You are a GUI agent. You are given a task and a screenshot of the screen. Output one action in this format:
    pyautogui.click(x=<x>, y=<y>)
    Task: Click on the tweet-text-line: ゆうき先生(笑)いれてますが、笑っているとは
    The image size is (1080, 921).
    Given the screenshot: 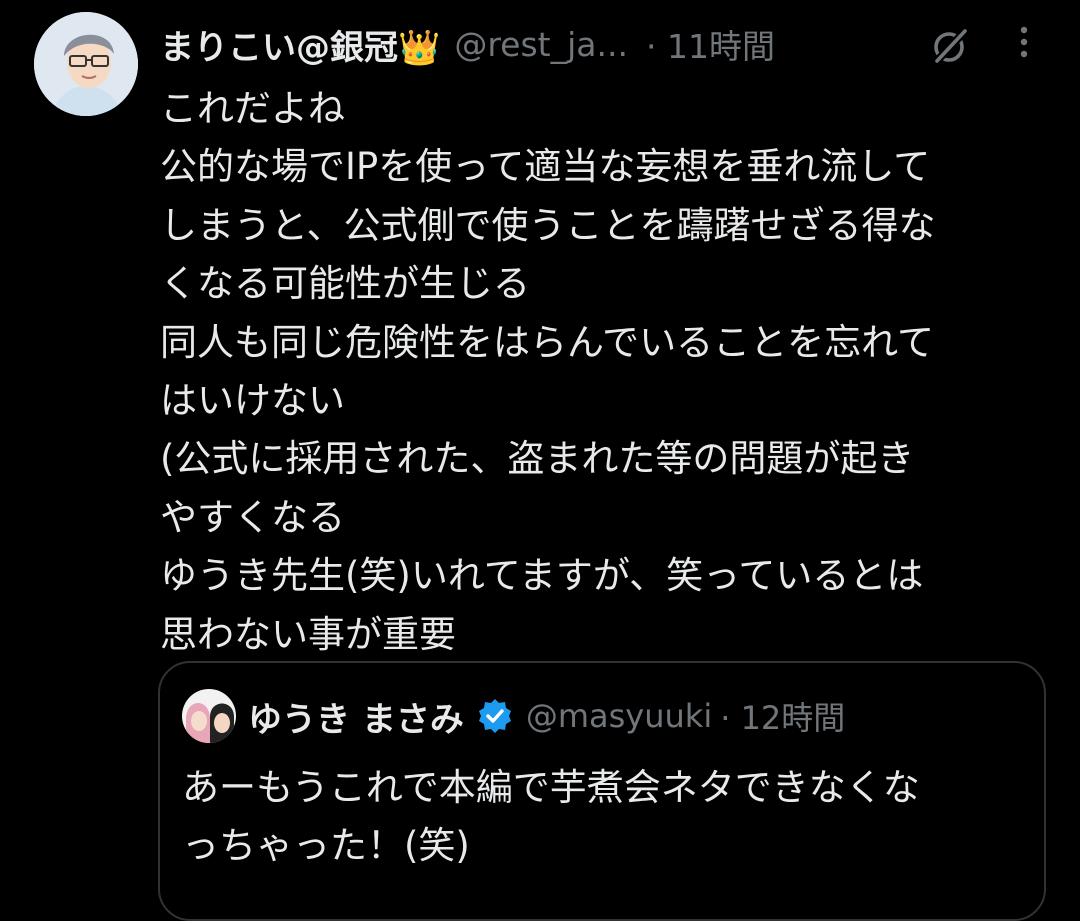 What is the action you would take?
    pyautogui.click(x=542, y=576)
    